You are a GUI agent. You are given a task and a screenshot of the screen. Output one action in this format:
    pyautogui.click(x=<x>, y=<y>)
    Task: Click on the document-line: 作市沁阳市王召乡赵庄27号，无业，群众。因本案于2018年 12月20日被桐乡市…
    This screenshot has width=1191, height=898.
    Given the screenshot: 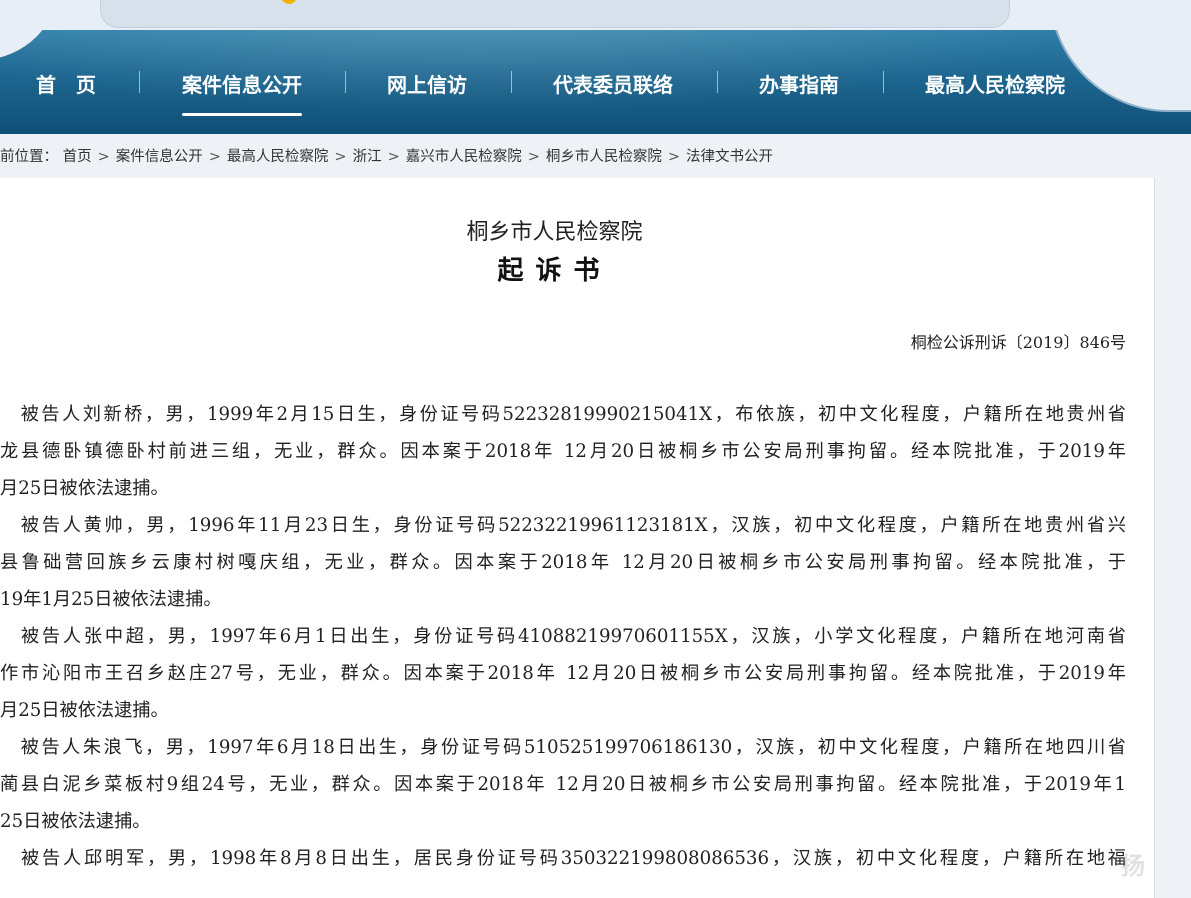 What is the action you would take?
    pyautogui.click(x=563, y=673)
    